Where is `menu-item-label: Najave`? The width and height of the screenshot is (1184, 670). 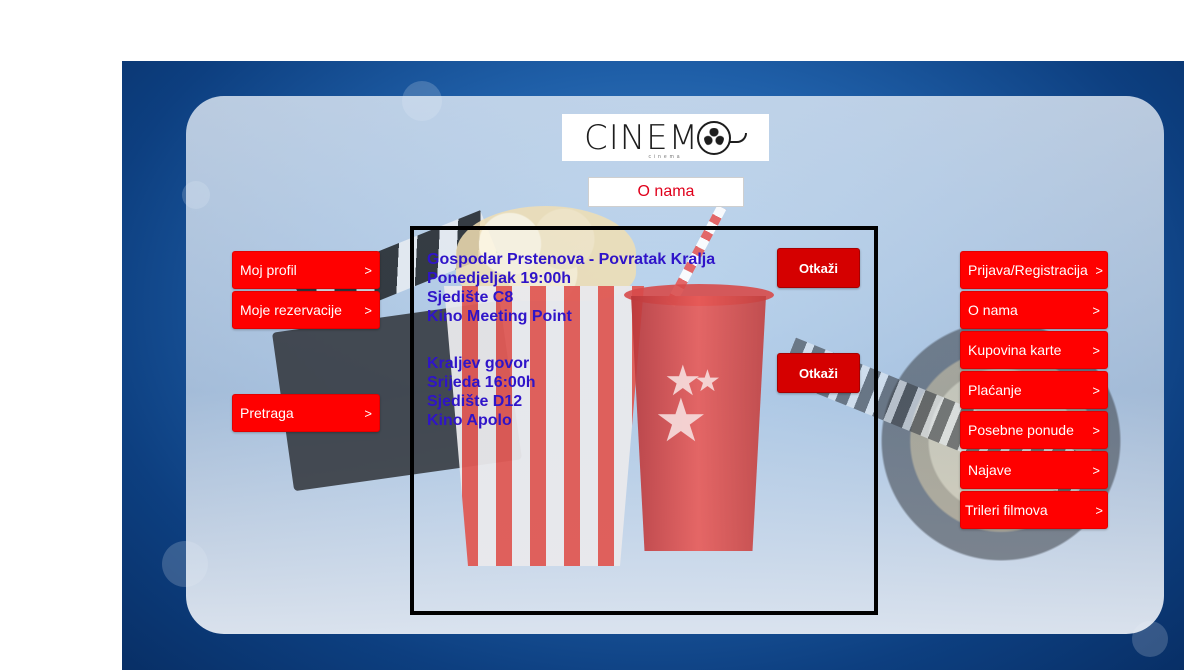 menu-item-label: Najave is located at coordinates (990, 470).